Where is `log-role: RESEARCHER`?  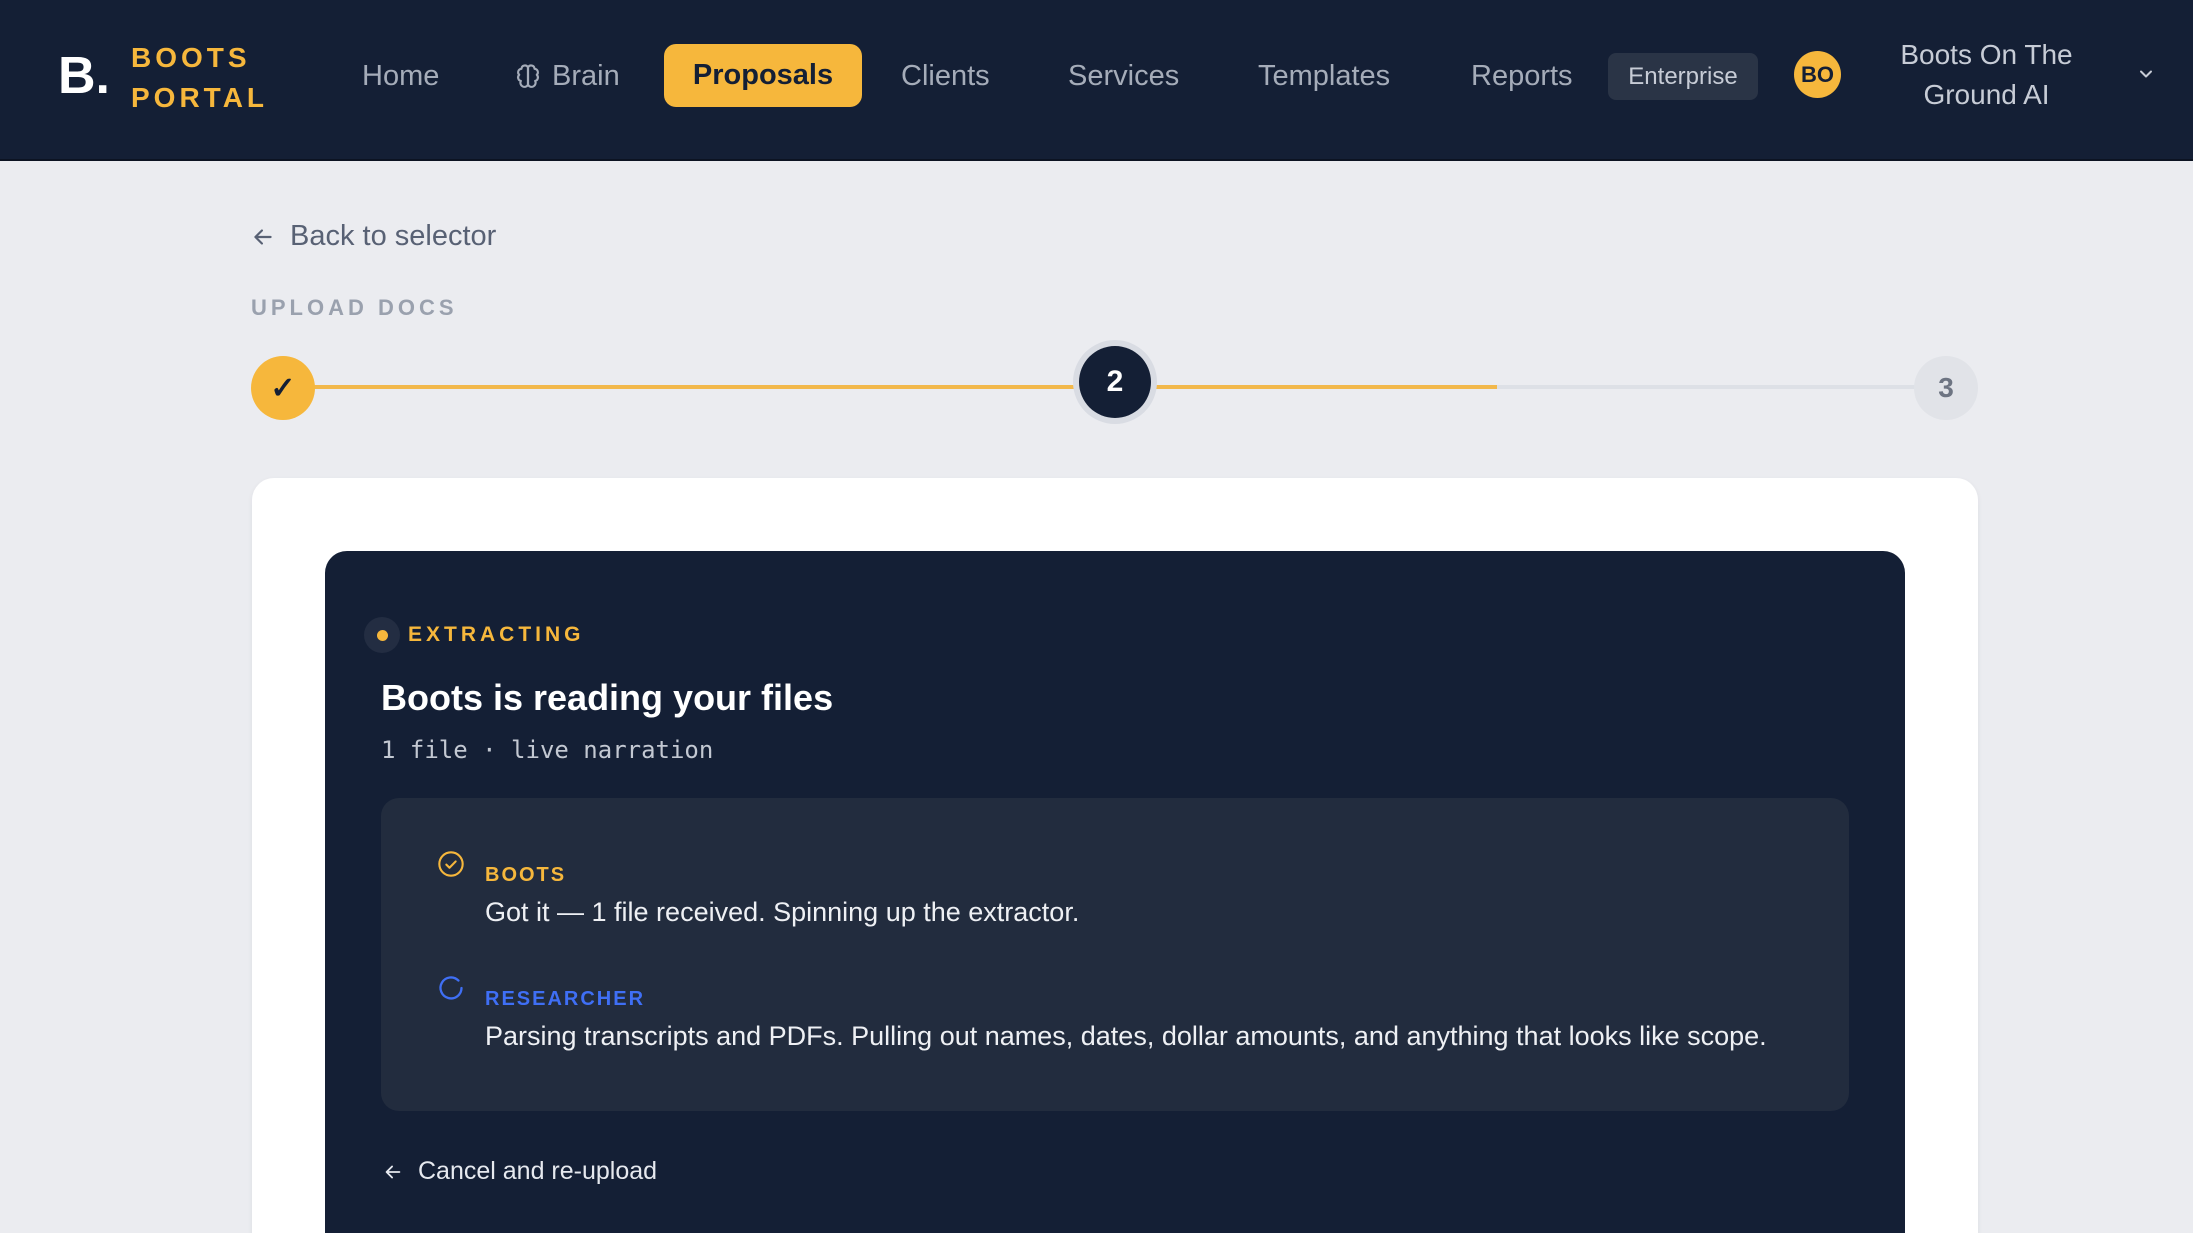
log-role: RESEARCHER is located at coordinates (565, 999).